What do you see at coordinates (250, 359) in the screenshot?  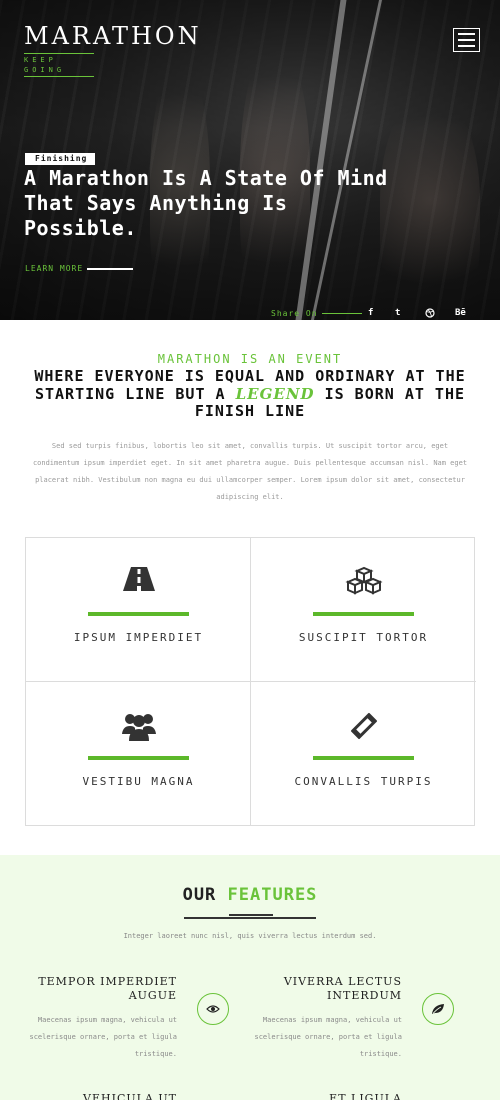 I see `event-subtitle: MARATHON IS AN EVENT` at bounding box center [250, 359].